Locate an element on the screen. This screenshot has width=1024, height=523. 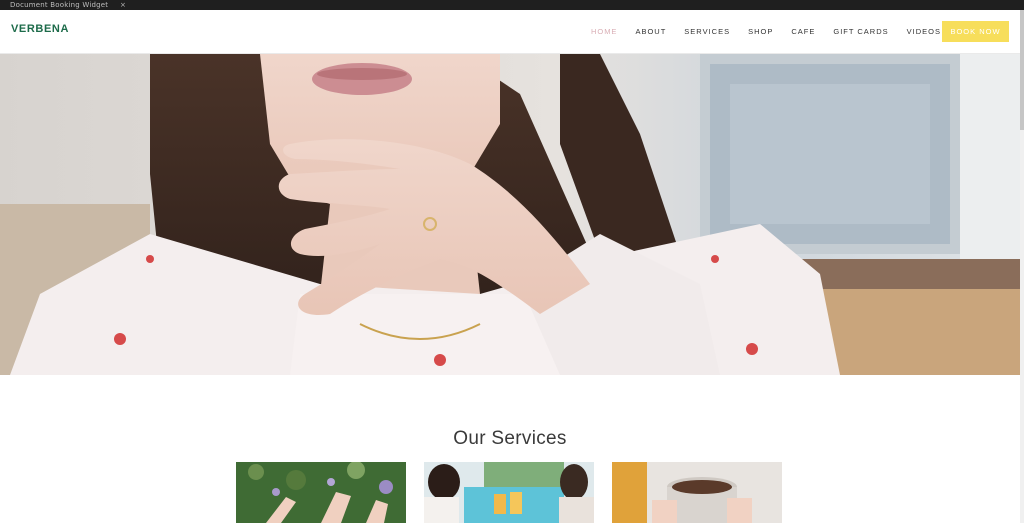
service-card-nails is located at coordinates (321, 492).